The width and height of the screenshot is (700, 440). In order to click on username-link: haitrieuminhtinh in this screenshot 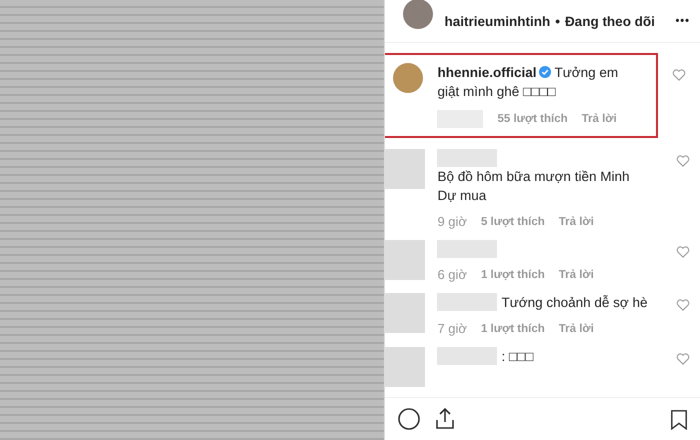, I will do `click(497, 21)`.